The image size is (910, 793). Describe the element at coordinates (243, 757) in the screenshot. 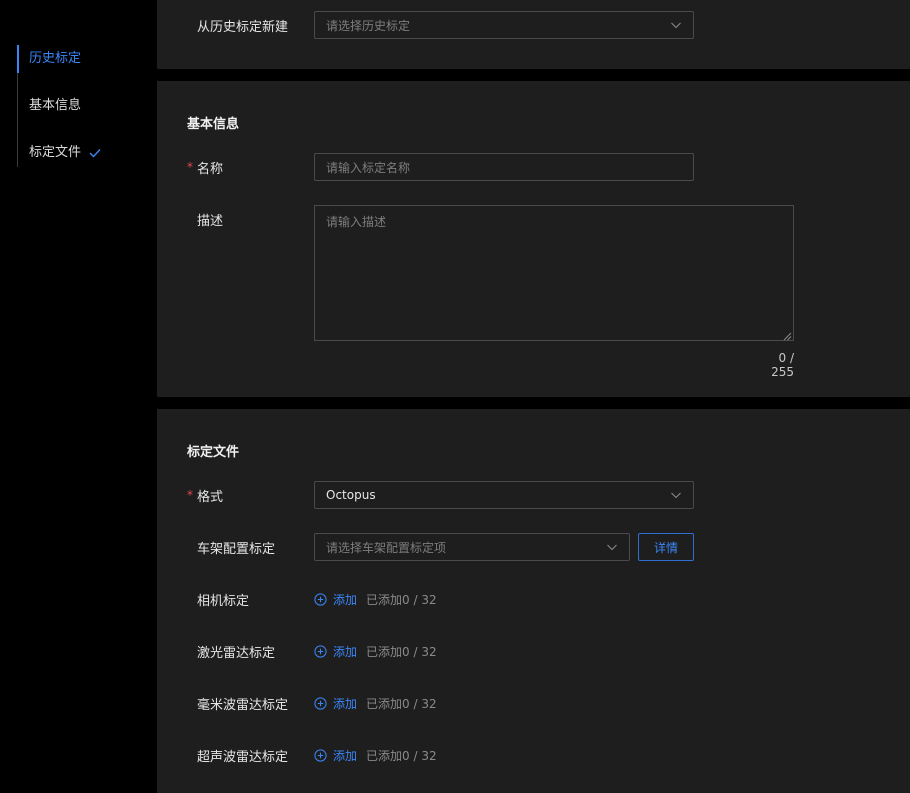

I see `ultrasonic-calib-label: 超声波雷达标定` at that location.